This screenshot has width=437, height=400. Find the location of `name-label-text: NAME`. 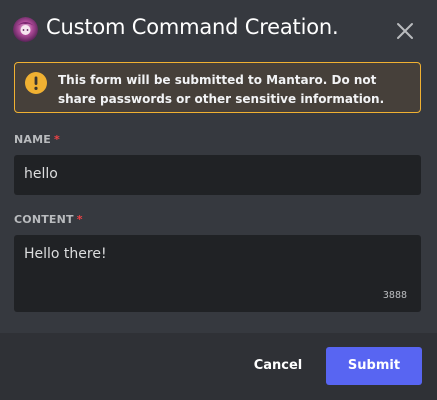

name-label-text: NAME is located at coordinates (32, 139).